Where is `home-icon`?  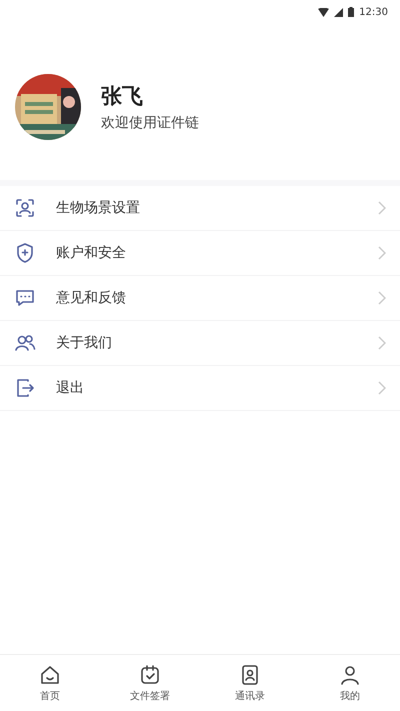 home-icon is located at coordinates (50, 675).